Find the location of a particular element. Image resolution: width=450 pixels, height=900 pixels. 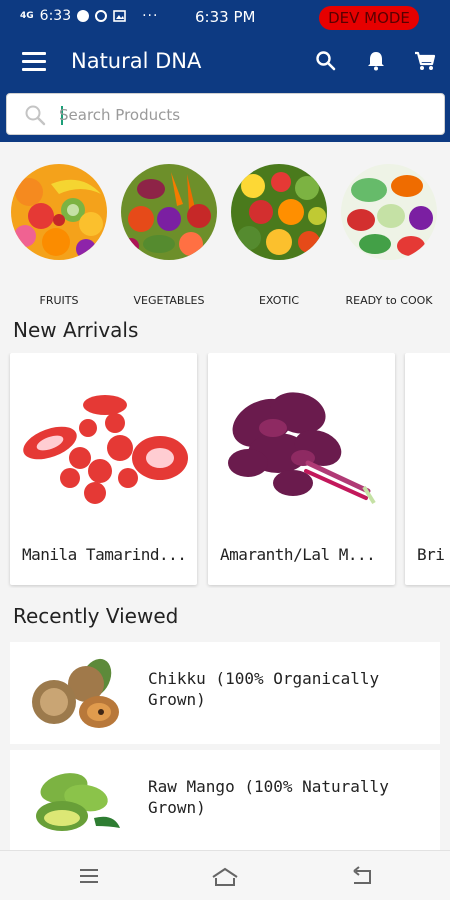

product-name: Raw Mango (100% Naturally Grown) is located at coordinates (268, 797).